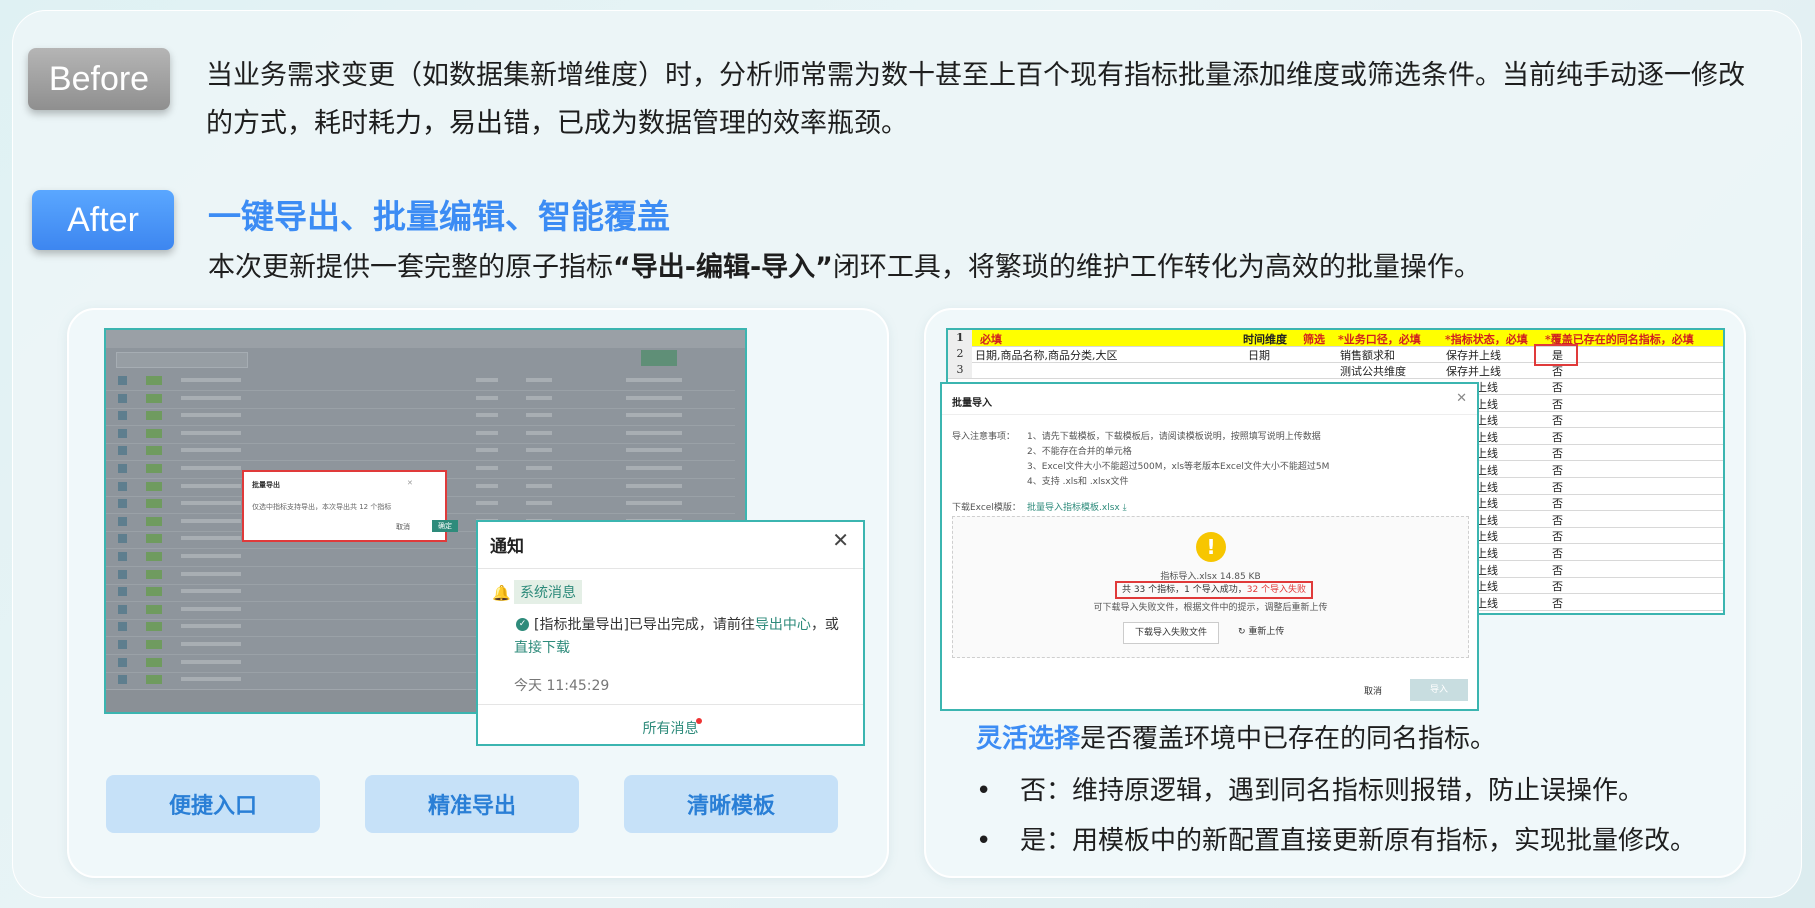 Image resolution: width=1815 pixels, height=908 pixels. What do you see at coordinates (1242, 632) in the screenshot?
I see `refresh-icon: ↻` at bounding box center [1242, 632].